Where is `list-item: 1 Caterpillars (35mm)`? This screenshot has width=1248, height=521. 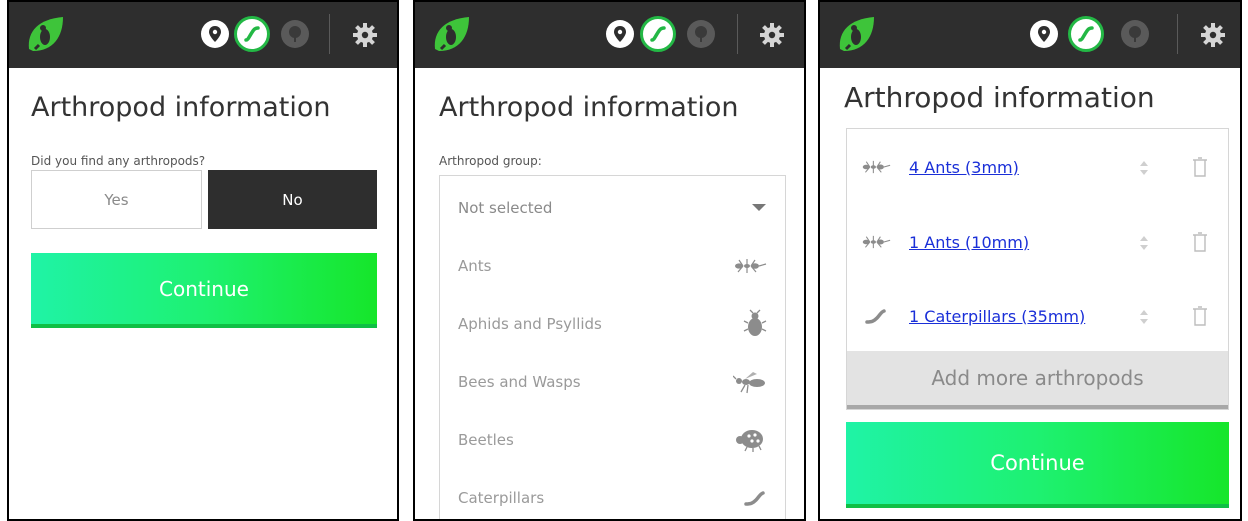
list-item: 1 Caterpillars (35mm) is located at coordinates (1038, 316).